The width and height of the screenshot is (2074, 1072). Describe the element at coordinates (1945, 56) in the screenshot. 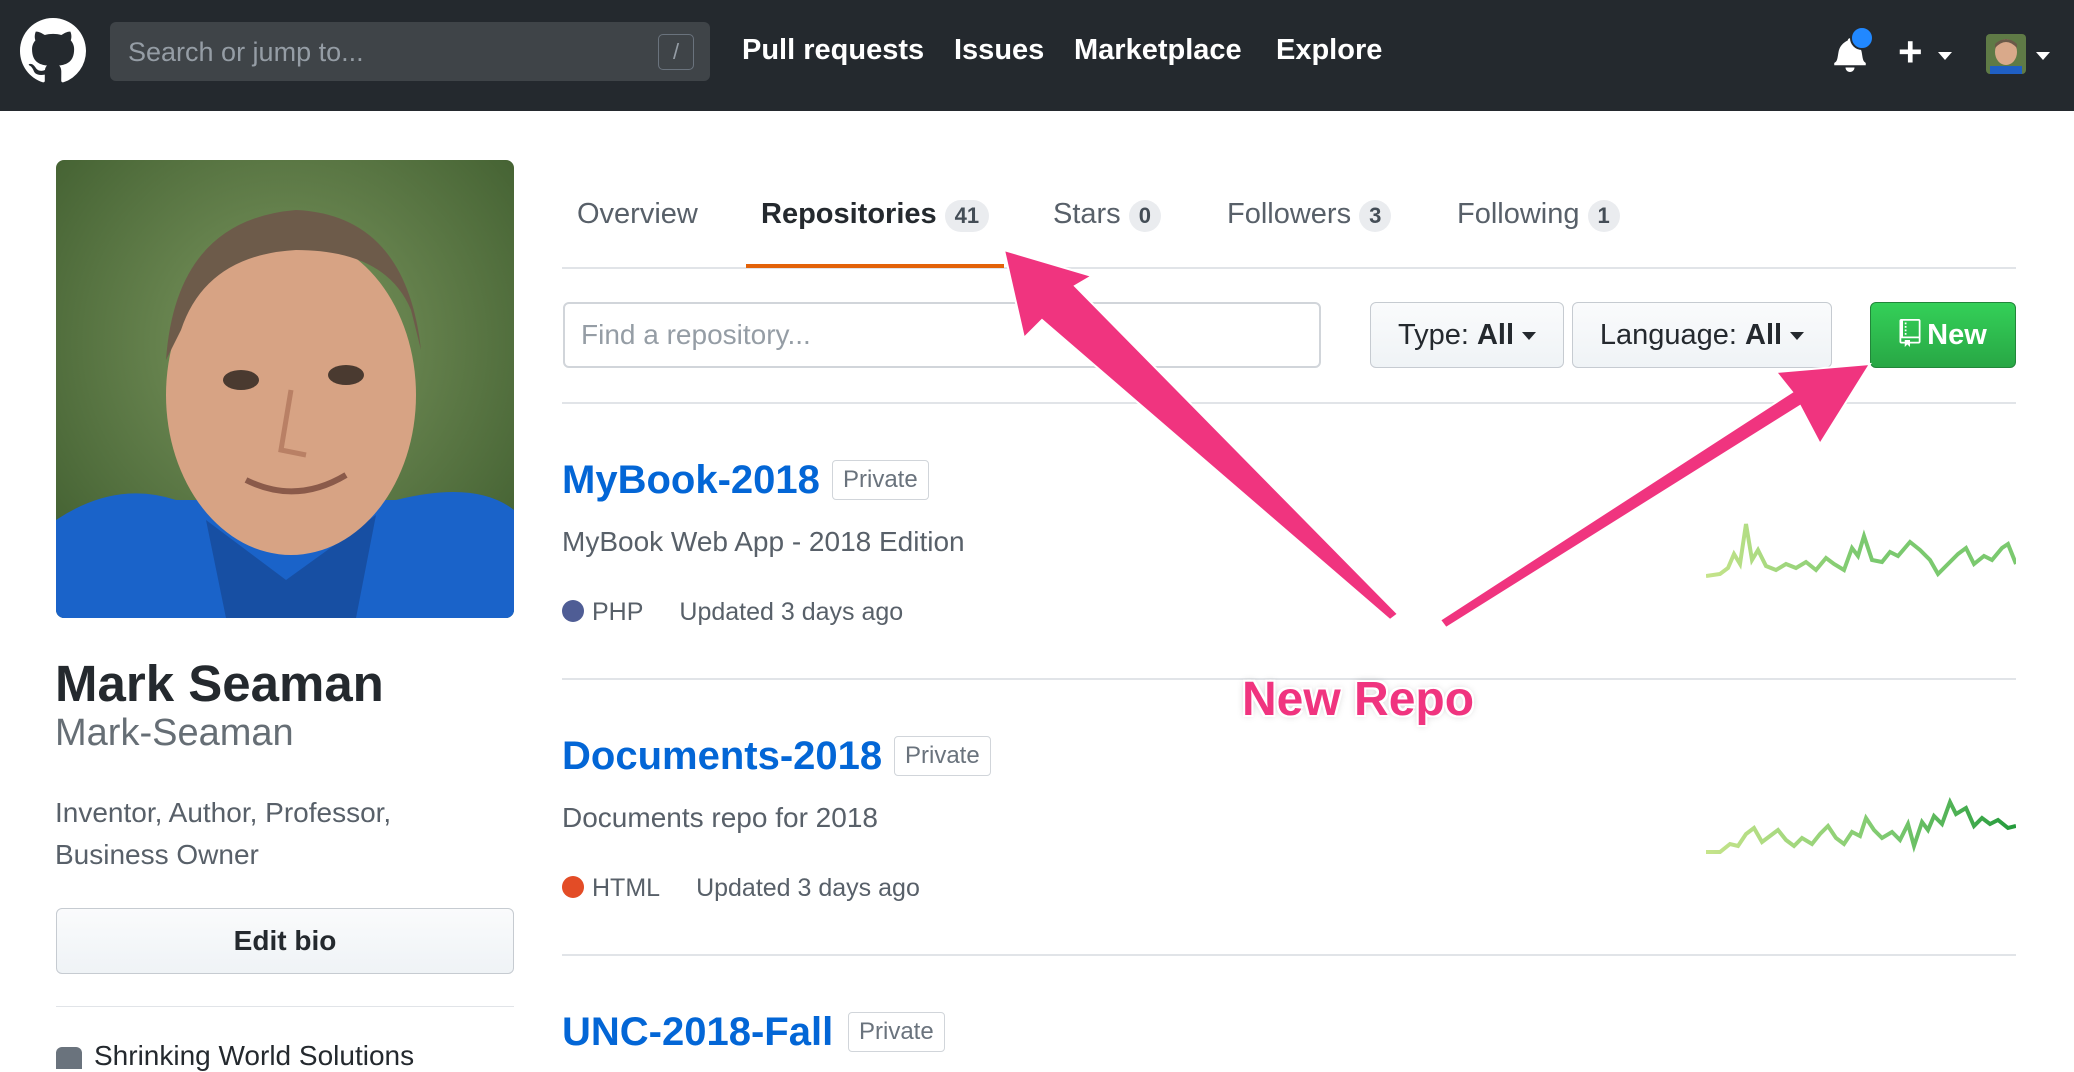

I see `create-menu-caret-icon` at that location.